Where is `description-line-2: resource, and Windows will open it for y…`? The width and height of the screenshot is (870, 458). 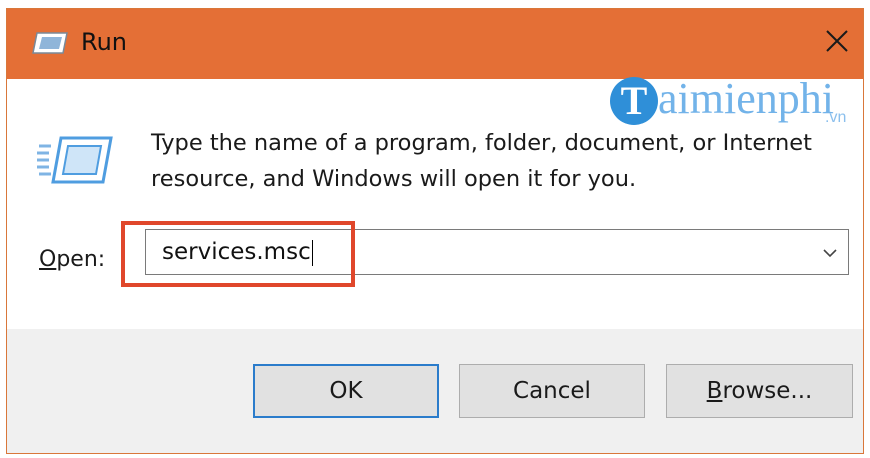
description-line-2: resource, and Windows will open it for y… is located at coordinates (394, 179).